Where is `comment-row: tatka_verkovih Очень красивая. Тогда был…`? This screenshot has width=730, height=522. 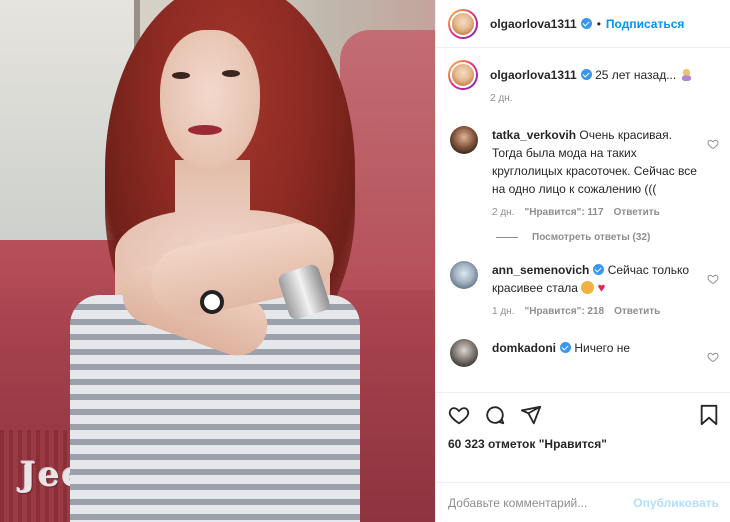 comment-row: tatka_verkovih Очень красивая. Тогда был… is located at coordinates (583, 174).